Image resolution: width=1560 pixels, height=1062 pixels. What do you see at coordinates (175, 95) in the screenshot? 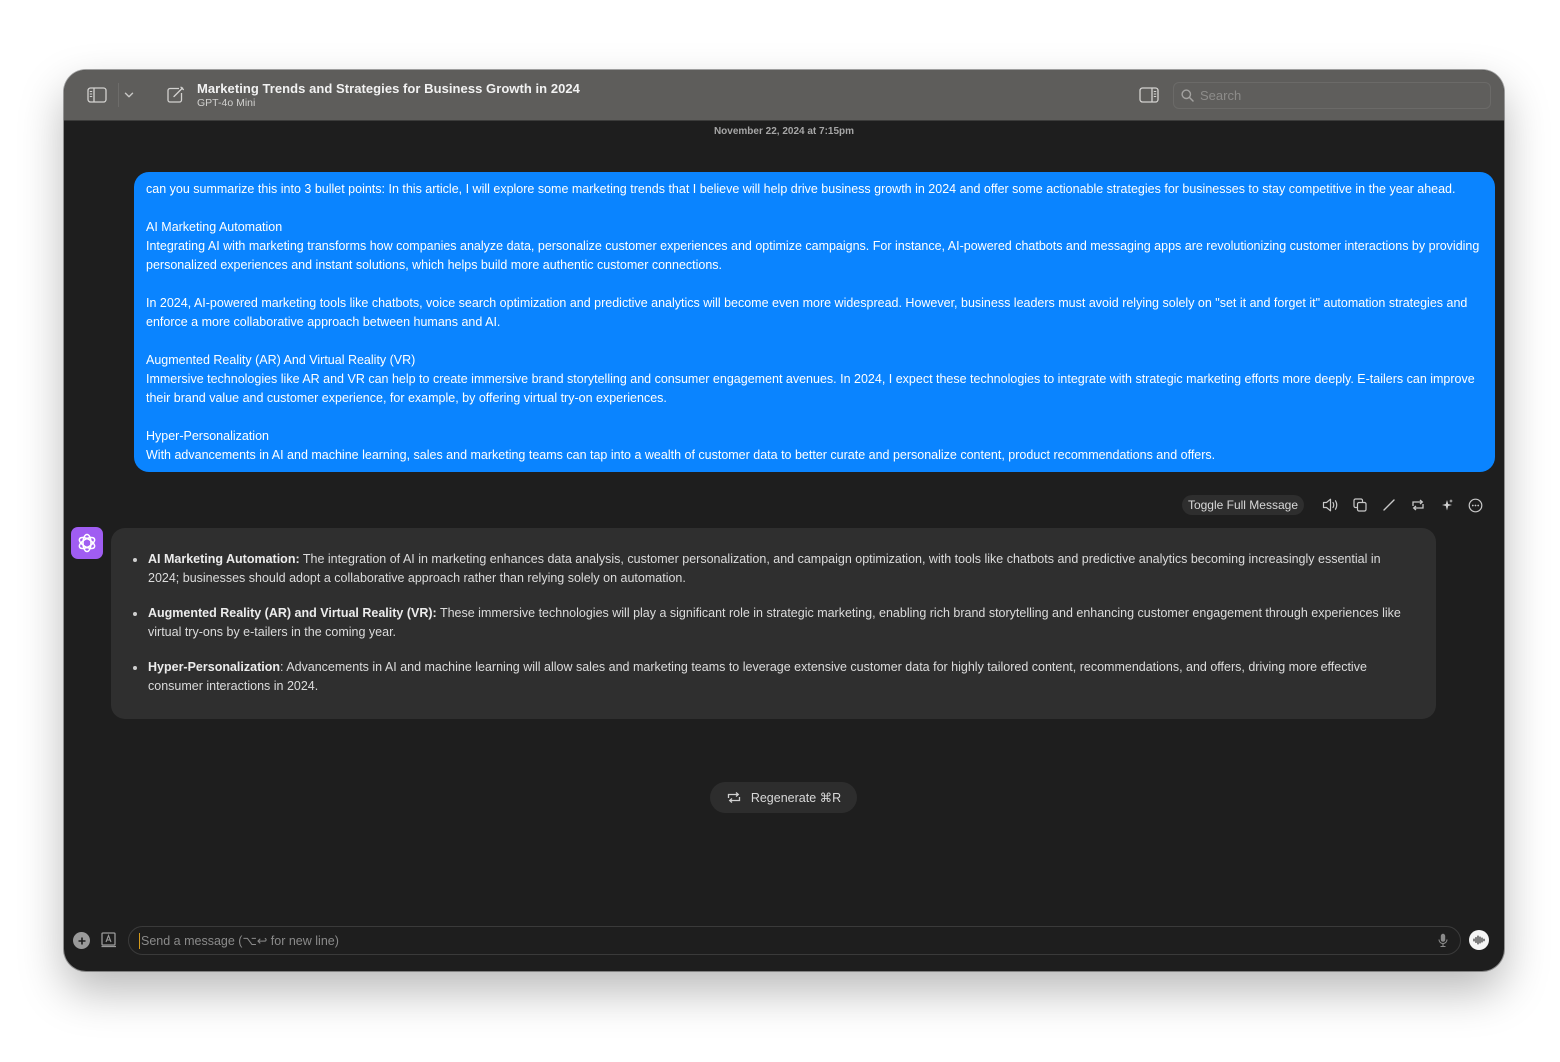
I see `compose-icon` at bounding box center [175, 95].